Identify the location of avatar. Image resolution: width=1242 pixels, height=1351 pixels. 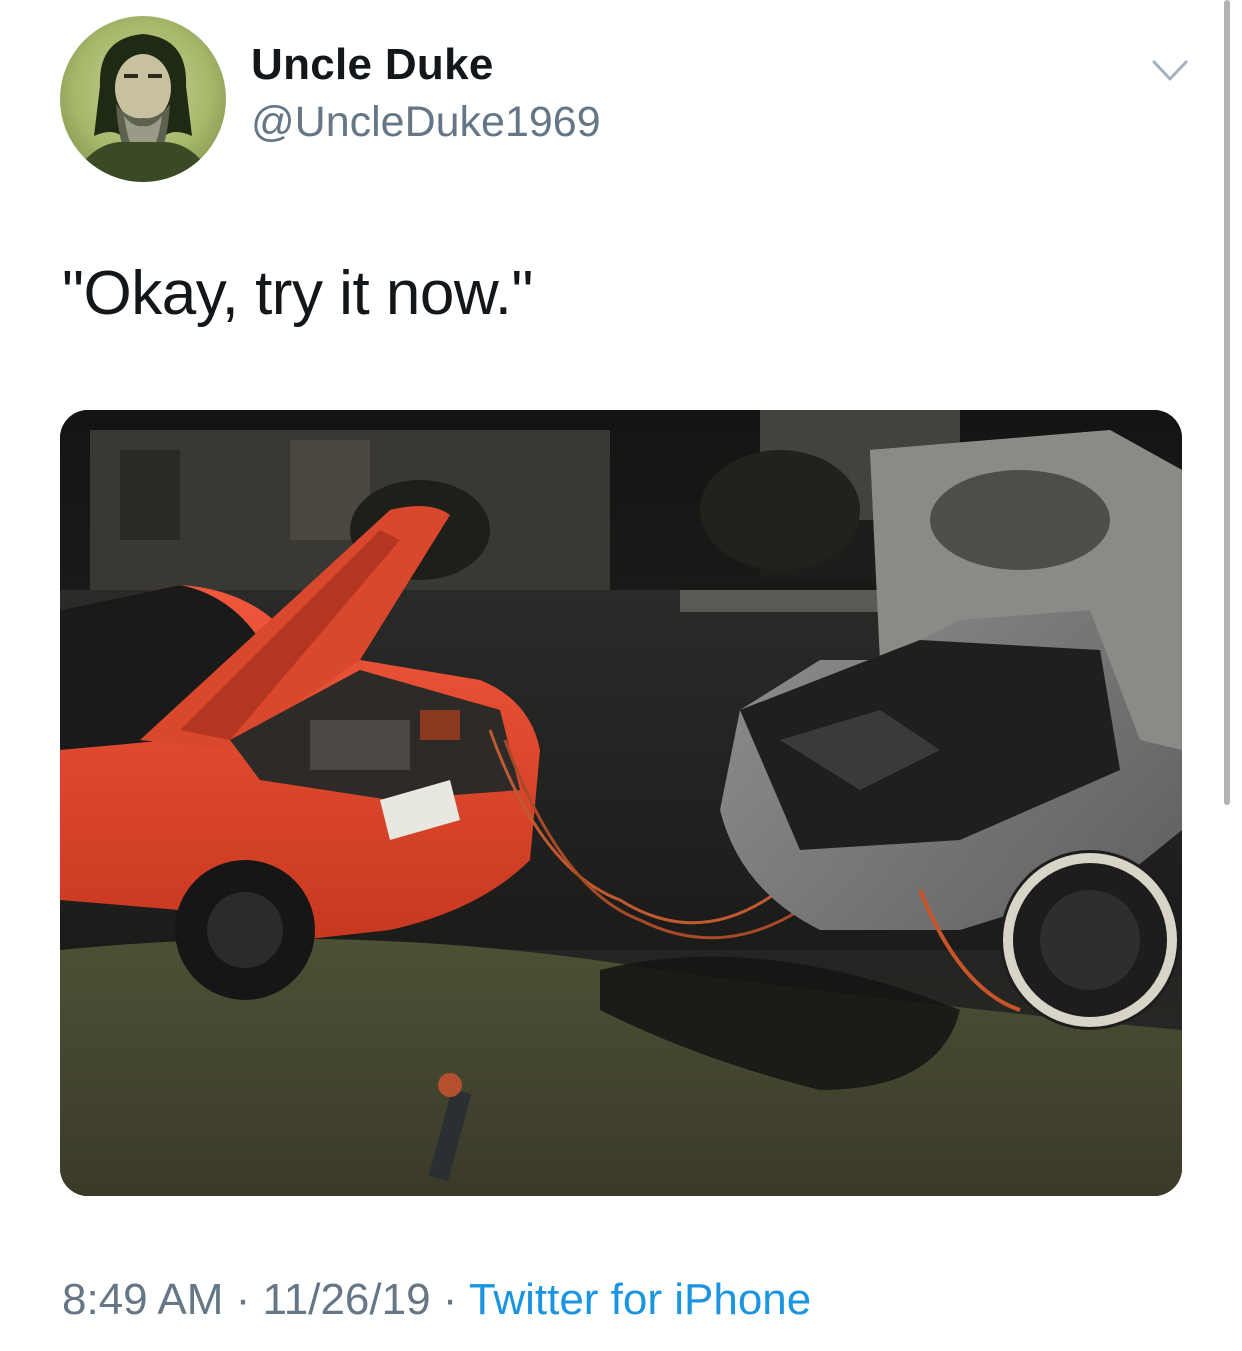
(143, 99).